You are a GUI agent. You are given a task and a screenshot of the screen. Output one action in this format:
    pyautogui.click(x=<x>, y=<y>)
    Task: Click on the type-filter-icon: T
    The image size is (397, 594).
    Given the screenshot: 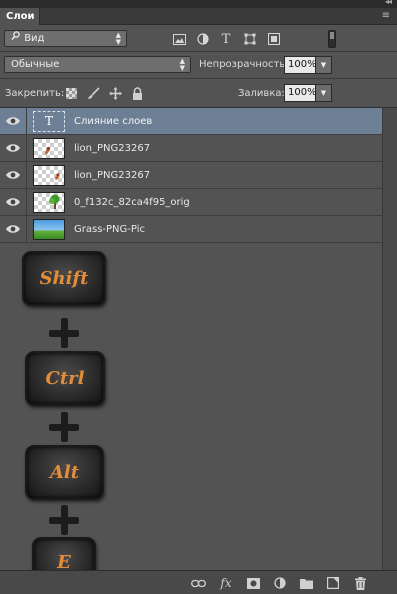 What is the action you would take?
    pyautogui.click(x=226, y=39)
    